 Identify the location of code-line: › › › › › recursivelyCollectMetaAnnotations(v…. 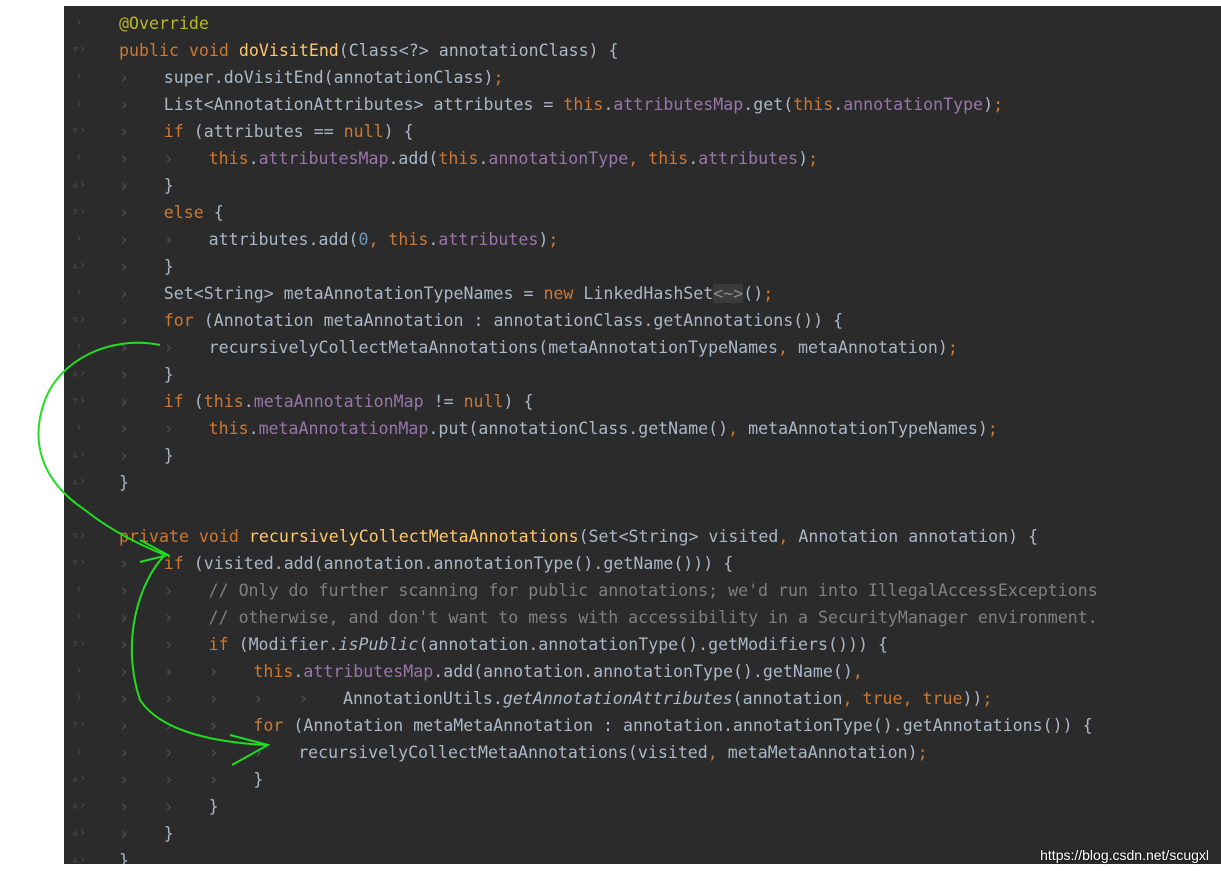
(642, 752).